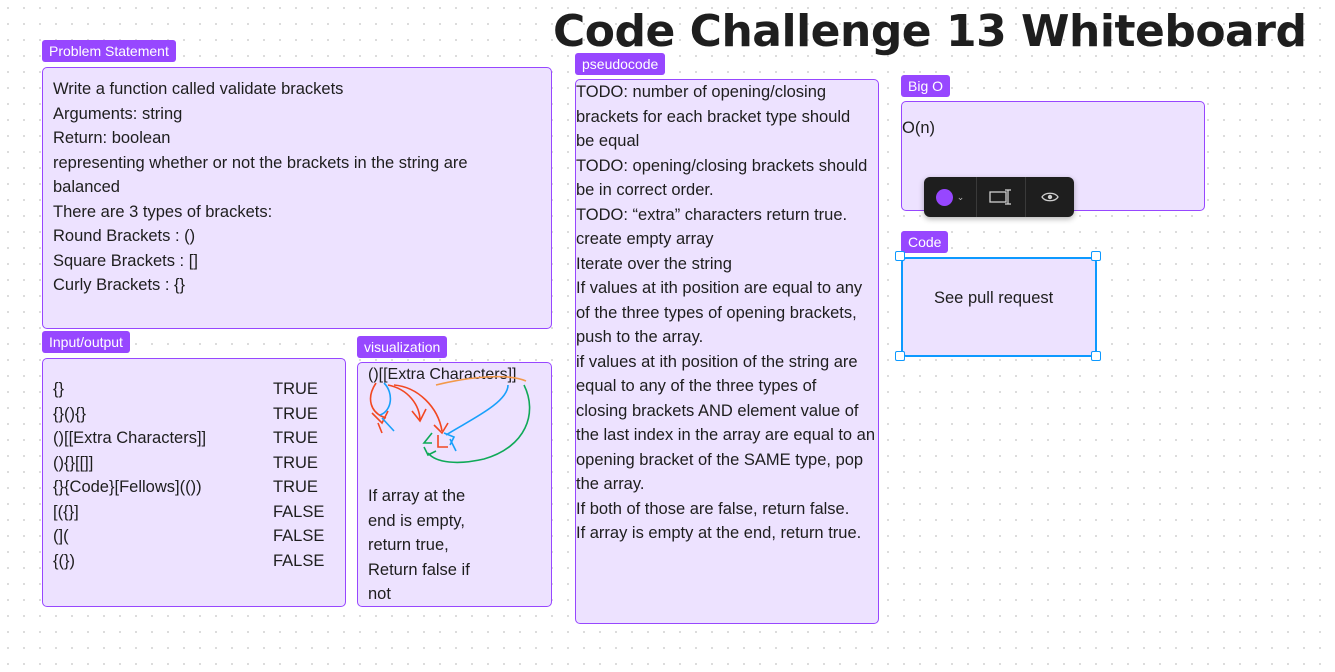 The image size is (1335, 672). I want to click on io-row: {} TRUE, so click(199, 389).